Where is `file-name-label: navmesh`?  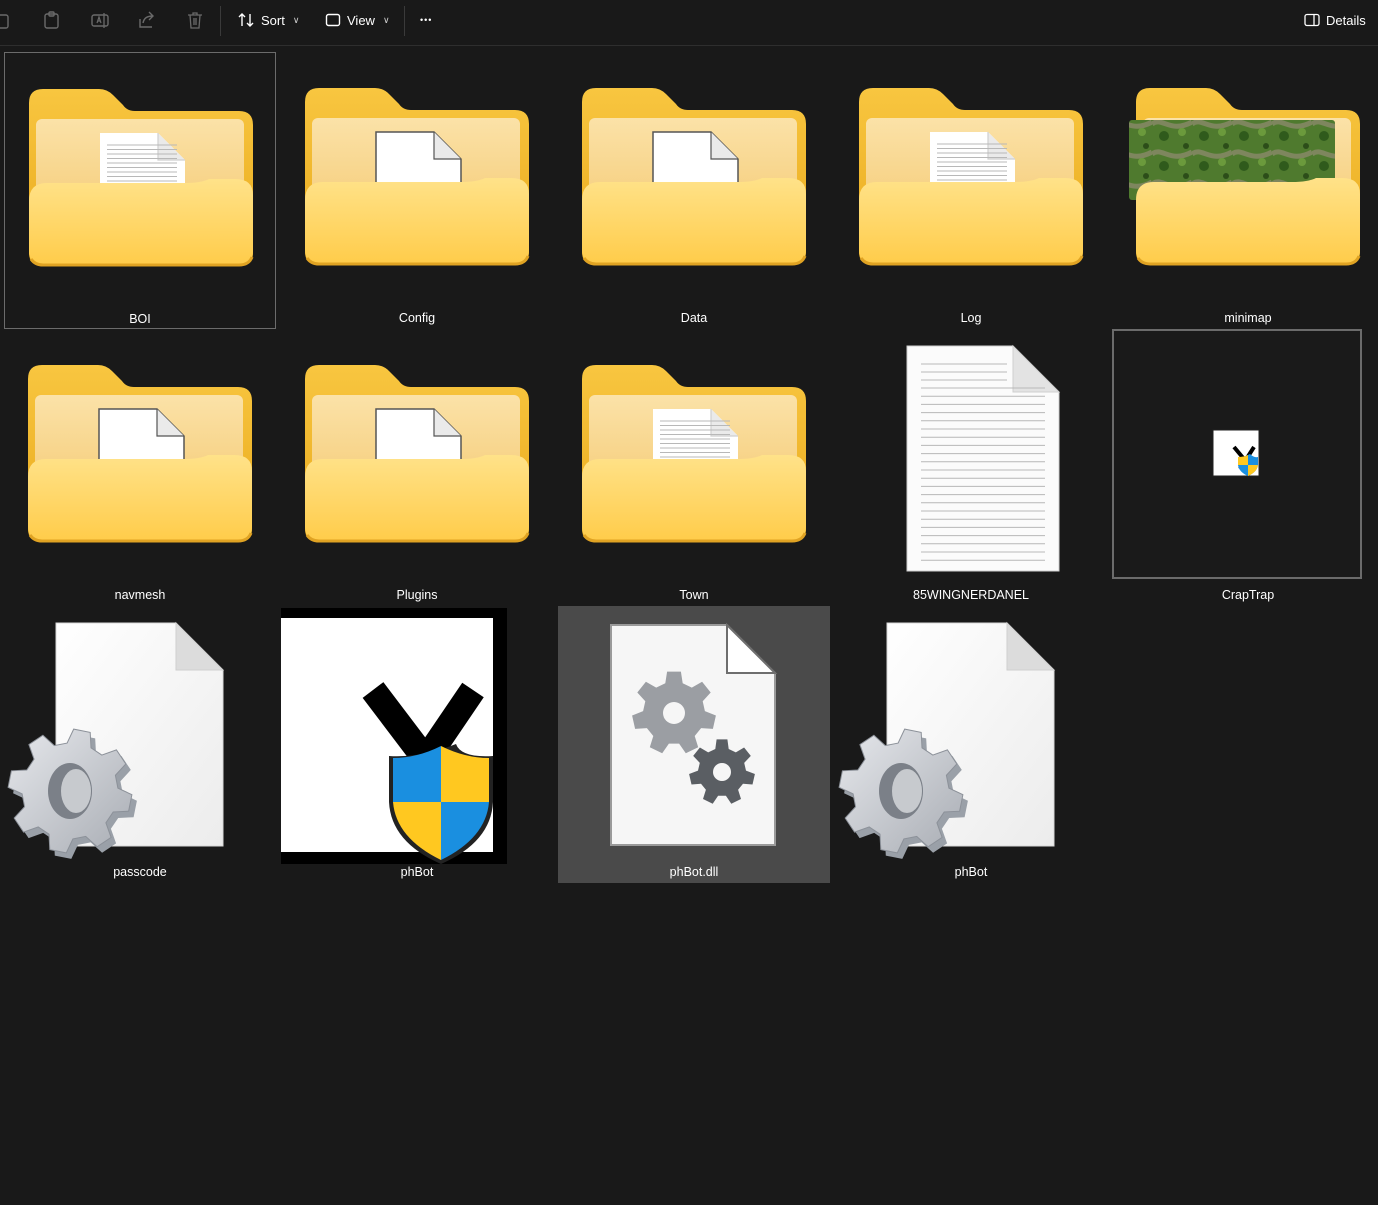
file-name-label: navmesh is located at coordinates (140, 595).